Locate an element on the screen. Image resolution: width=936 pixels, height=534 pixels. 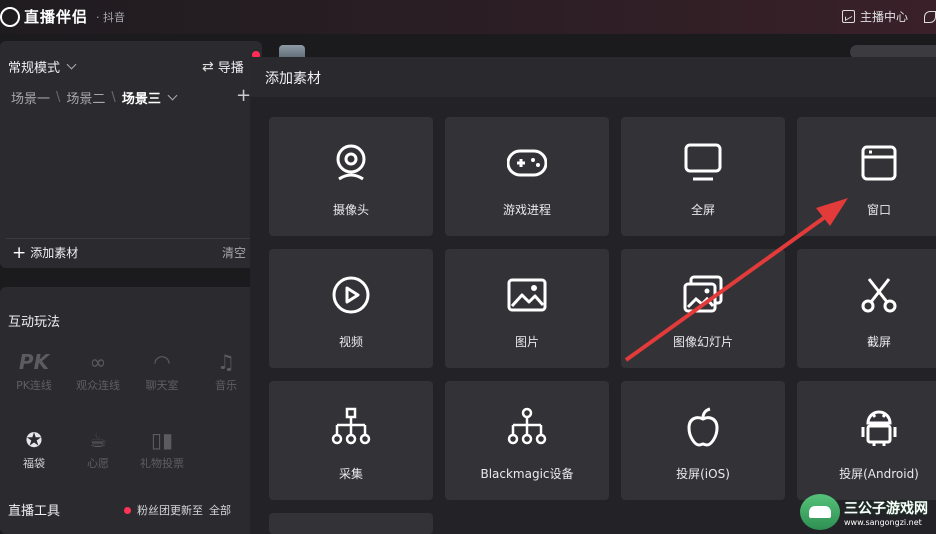
tile-label: 图像幻灯片 is located at coordinates (702, 342).